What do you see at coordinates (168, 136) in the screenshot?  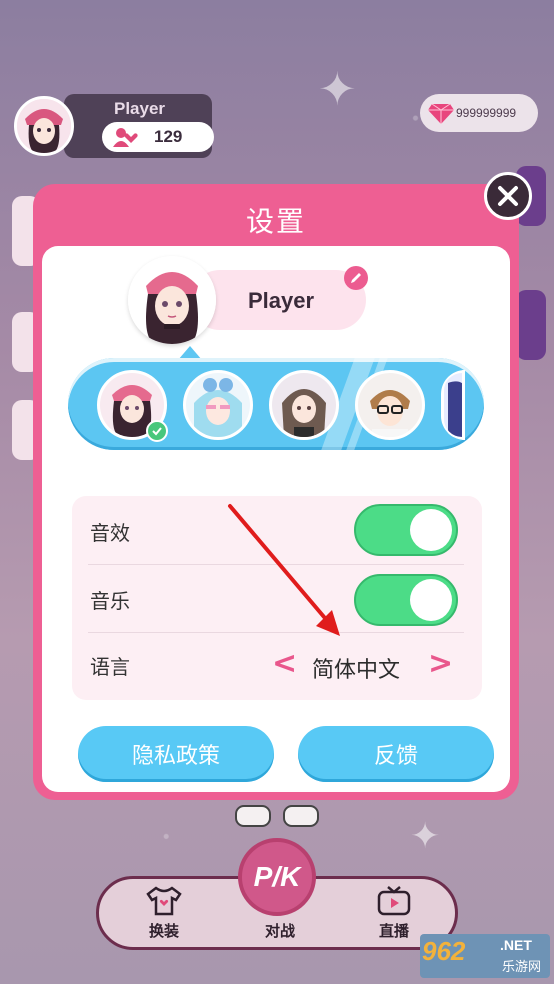 I see `likes-count: 129` at bounding box center [168, 136].